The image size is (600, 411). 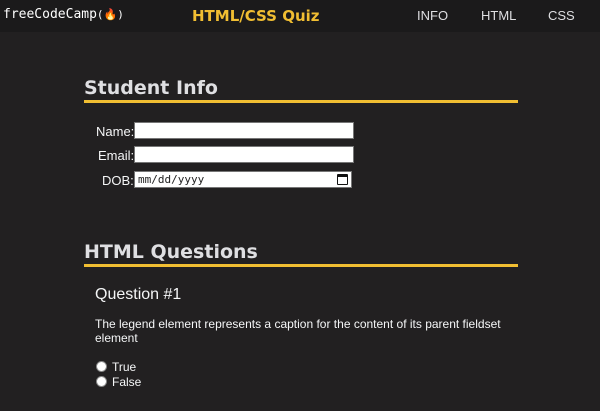 I want to click on student-info-heading: Student Info, so click(x=301, y=90).